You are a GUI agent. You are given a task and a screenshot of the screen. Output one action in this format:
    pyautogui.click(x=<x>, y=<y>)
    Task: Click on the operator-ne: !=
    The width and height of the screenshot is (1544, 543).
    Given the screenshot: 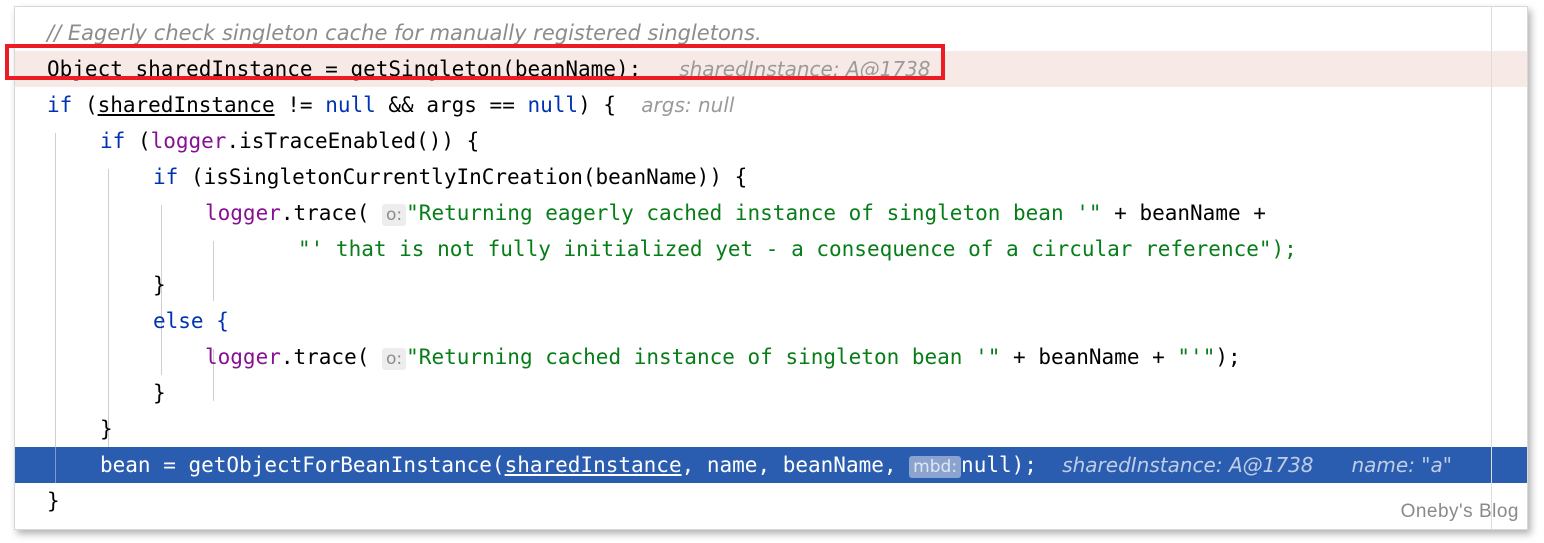 What is the action you would take?
    pyautogui.click(x=300, y=105)
    